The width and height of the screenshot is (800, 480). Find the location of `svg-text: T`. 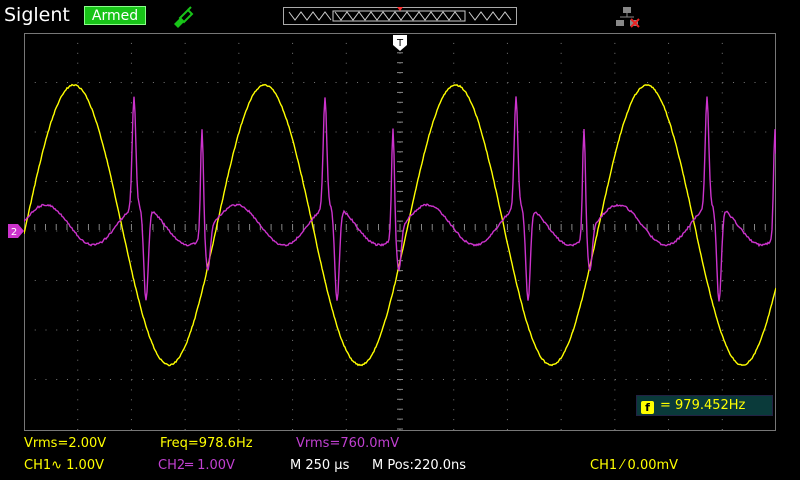

svg-text: T is located at coordinates (400, 43).